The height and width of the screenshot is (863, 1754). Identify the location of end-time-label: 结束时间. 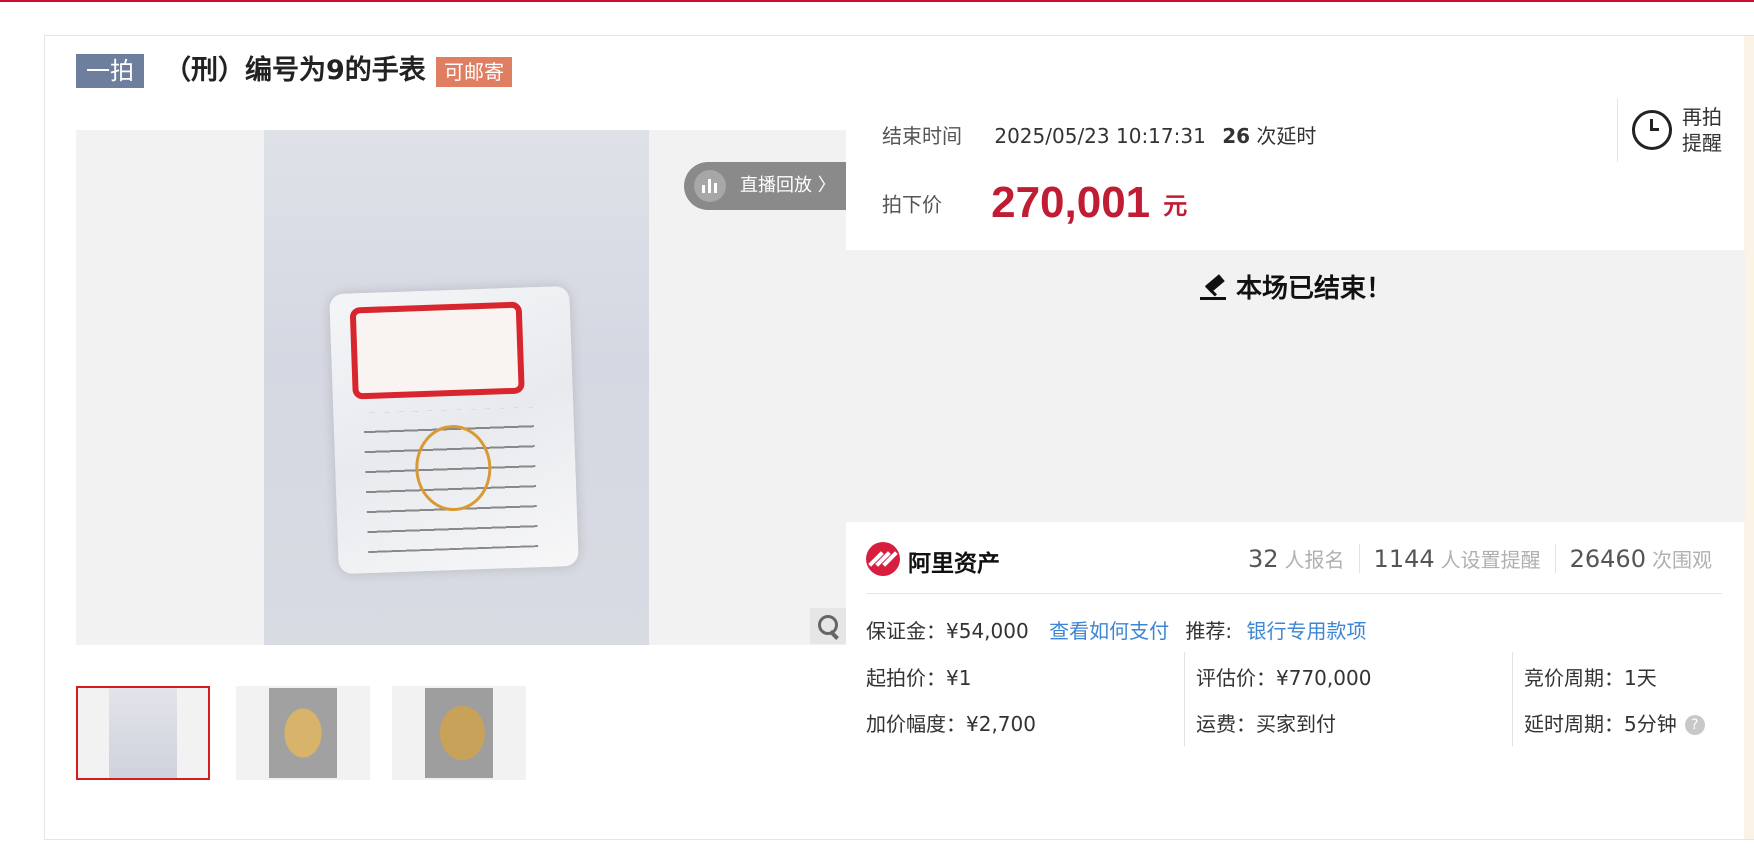
(922, 136).